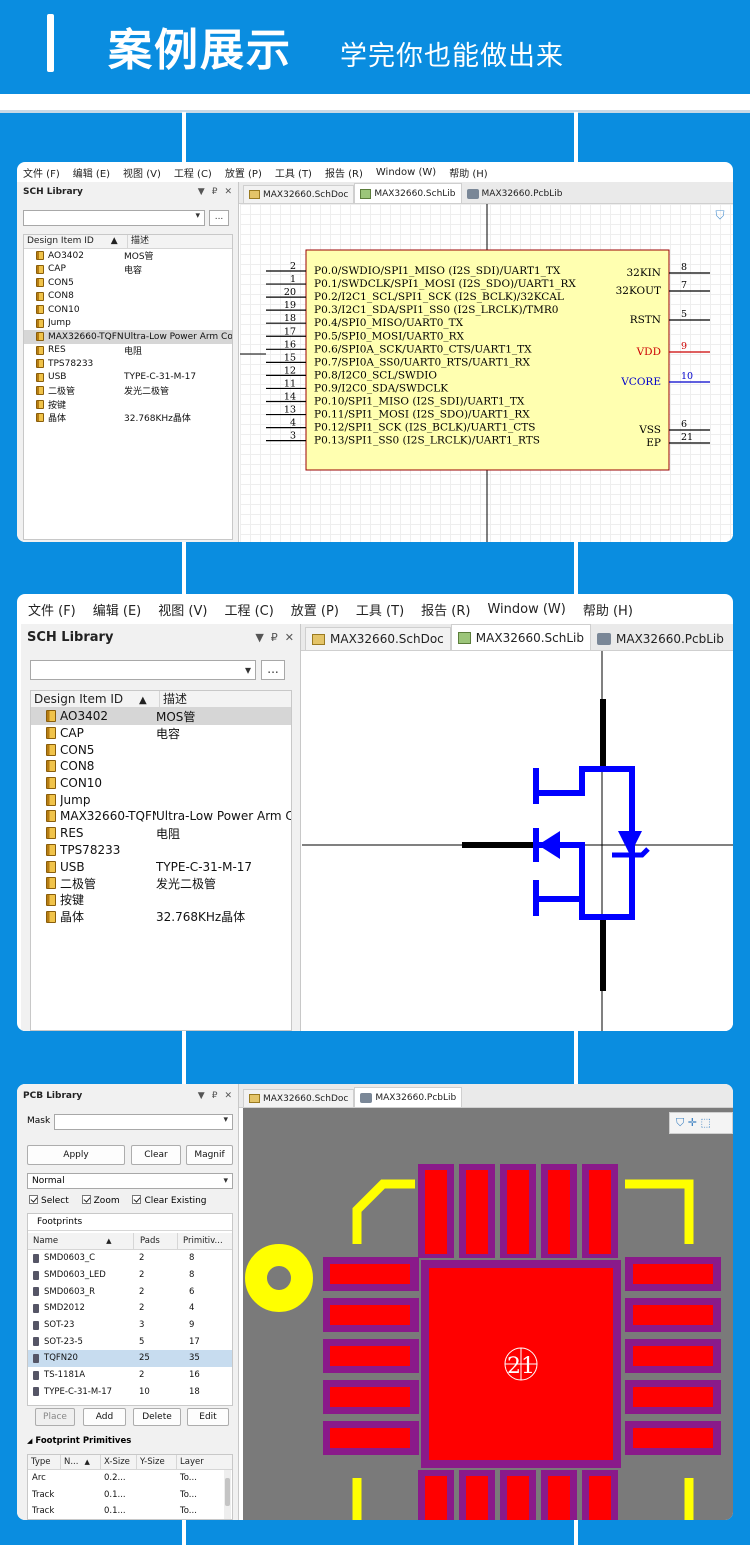 The image size is (750, 1545). What do you see at coordinates (130, 1181) in the screenshot?
I see `mode-select: Normal ▾` at bounding box center [130, 1181].